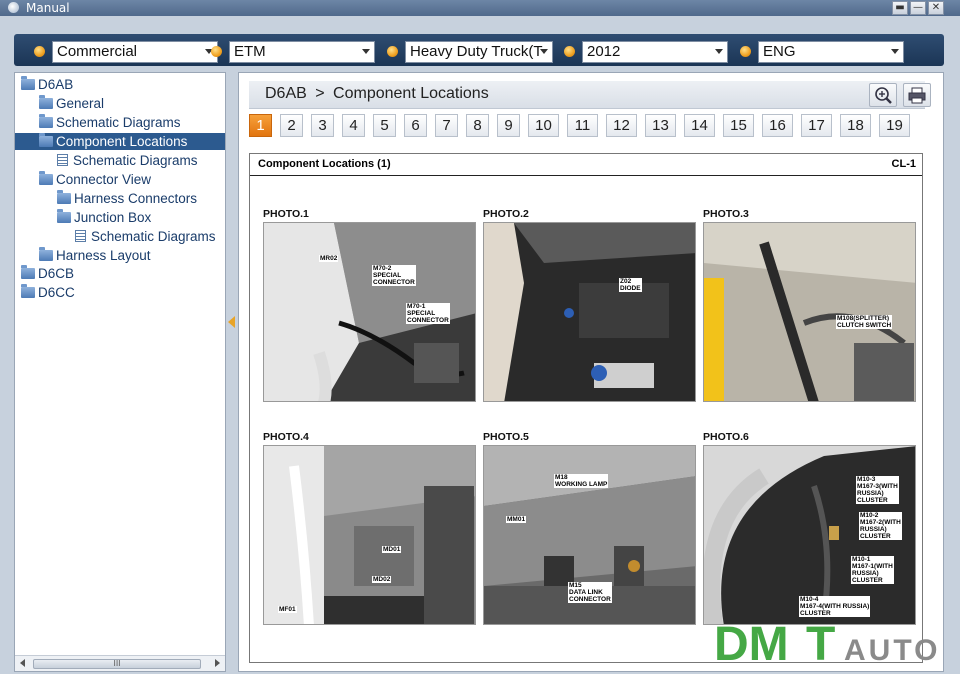 This screenshot has height=674, width=960. Describe the element at coordinates (286, 93) in the screenshot. I see `breadcrumb-root: D6AB` at that location.